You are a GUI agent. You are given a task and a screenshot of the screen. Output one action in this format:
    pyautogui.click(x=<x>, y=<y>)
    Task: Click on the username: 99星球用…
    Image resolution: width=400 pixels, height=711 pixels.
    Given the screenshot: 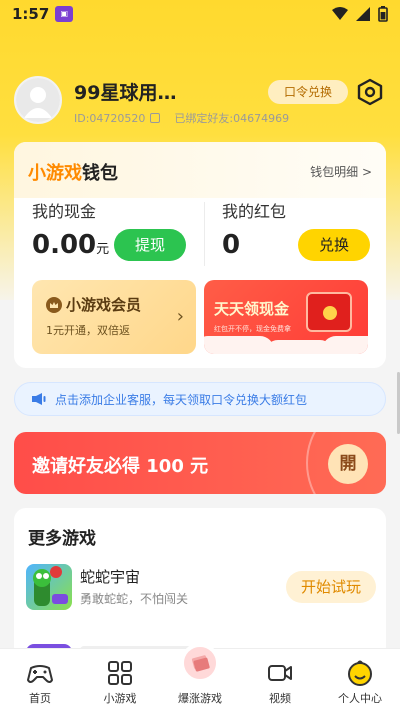 What is the action you would take?
    pyautogui.click(x=125, y=93)
    